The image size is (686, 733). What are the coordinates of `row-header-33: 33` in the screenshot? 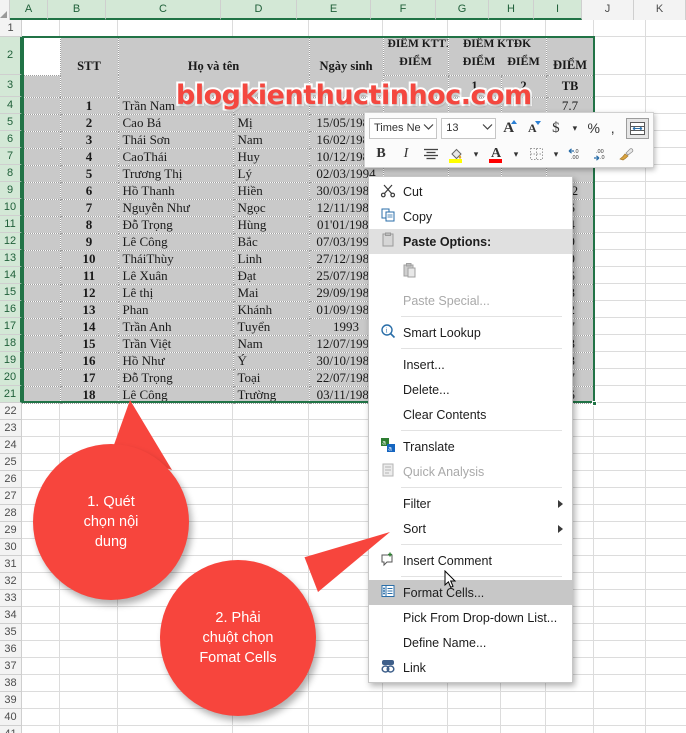 It's located at (11, 598).